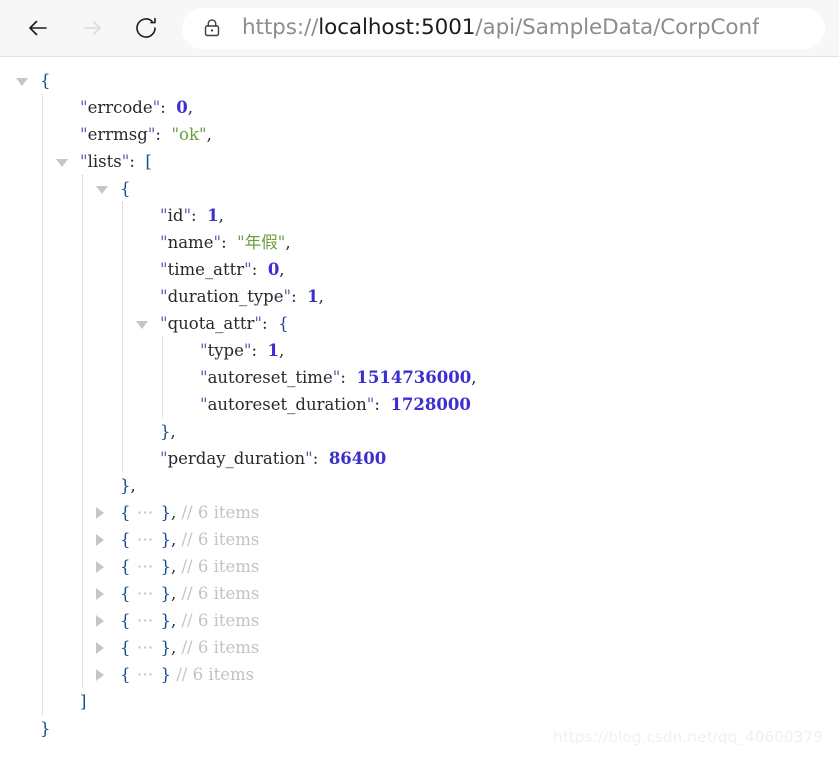 The height and width of the screenshot is (760, 839). I want to click on json-line-content: "duration_type": 1,, so click(242, 296).